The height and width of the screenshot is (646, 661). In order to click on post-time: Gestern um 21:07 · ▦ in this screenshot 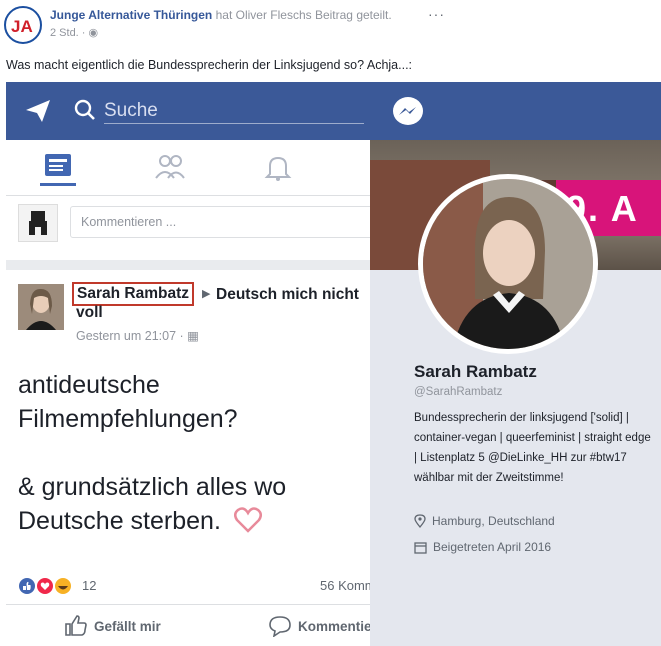, I will do `click(137, 335)`.